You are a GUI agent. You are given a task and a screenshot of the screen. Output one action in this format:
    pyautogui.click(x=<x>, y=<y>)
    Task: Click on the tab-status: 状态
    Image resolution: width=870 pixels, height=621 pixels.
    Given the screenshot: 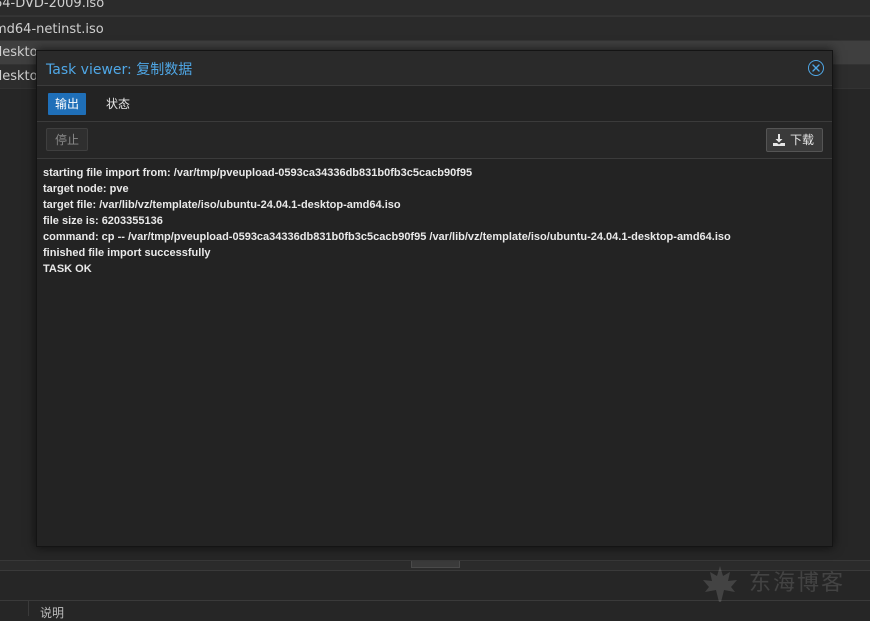 What is the action you would take?
    pyautogui.click(x=118, y=104)
    